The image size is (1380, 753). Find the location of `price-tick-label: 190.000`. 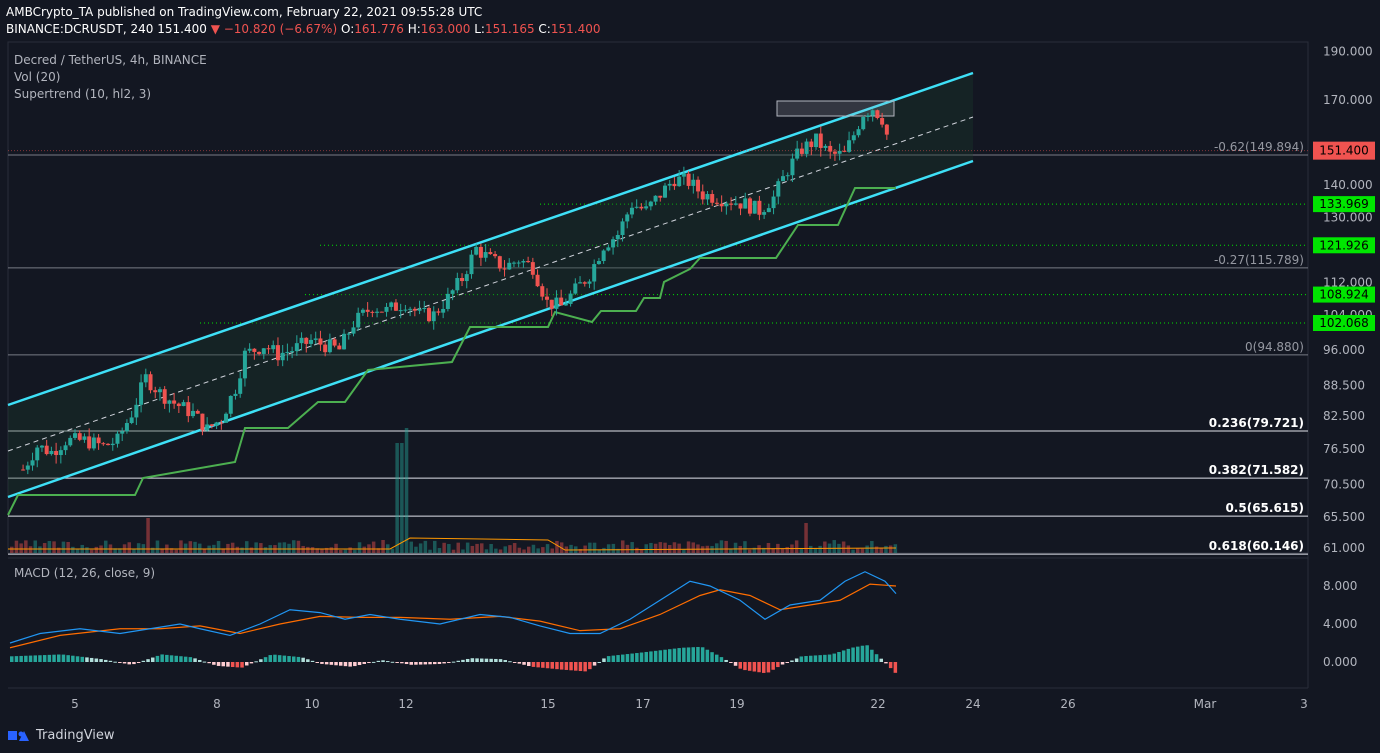

price-tick-label: 190.000 is located at coordinates (1348, 51).